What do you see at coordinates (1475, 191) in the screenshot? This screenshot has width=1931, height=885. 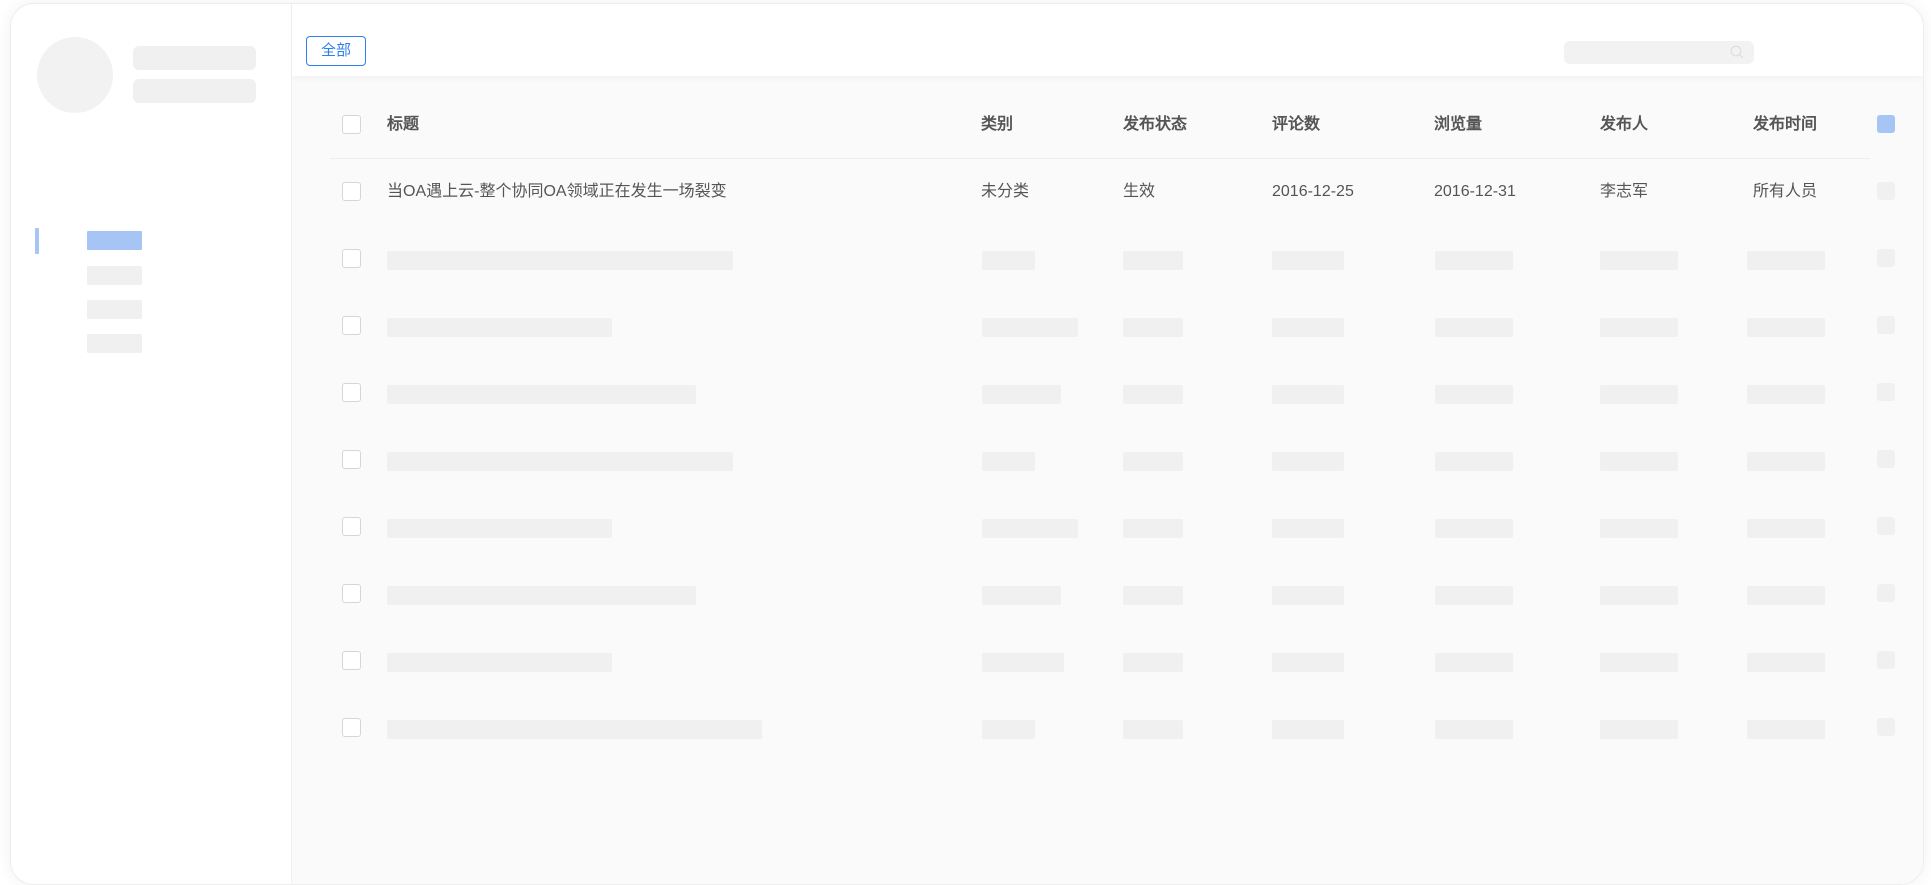 I see `cell-views: 2016-12-31` at bounding box center [1475, 191].